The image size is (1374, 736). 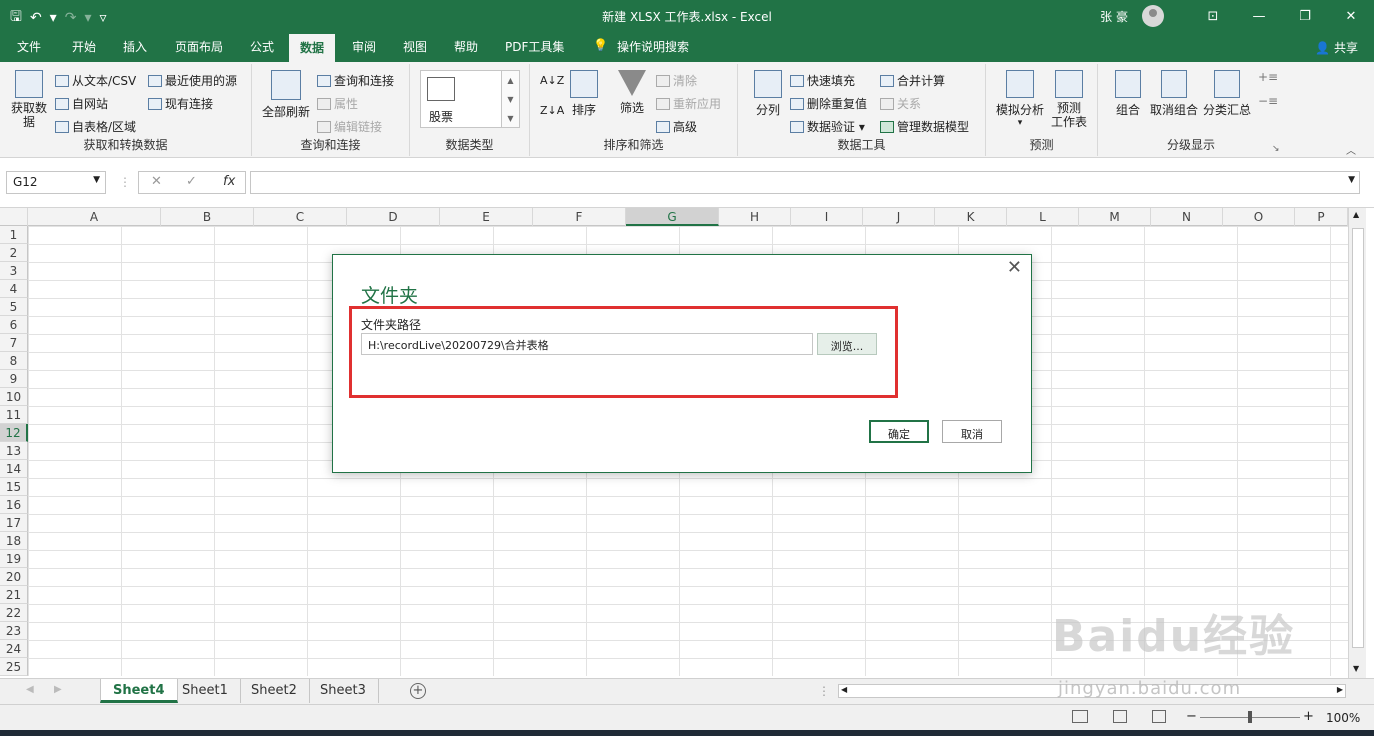 I want to click on collapse-ribbon-icon: ︿, so click(x=1351, y=149).